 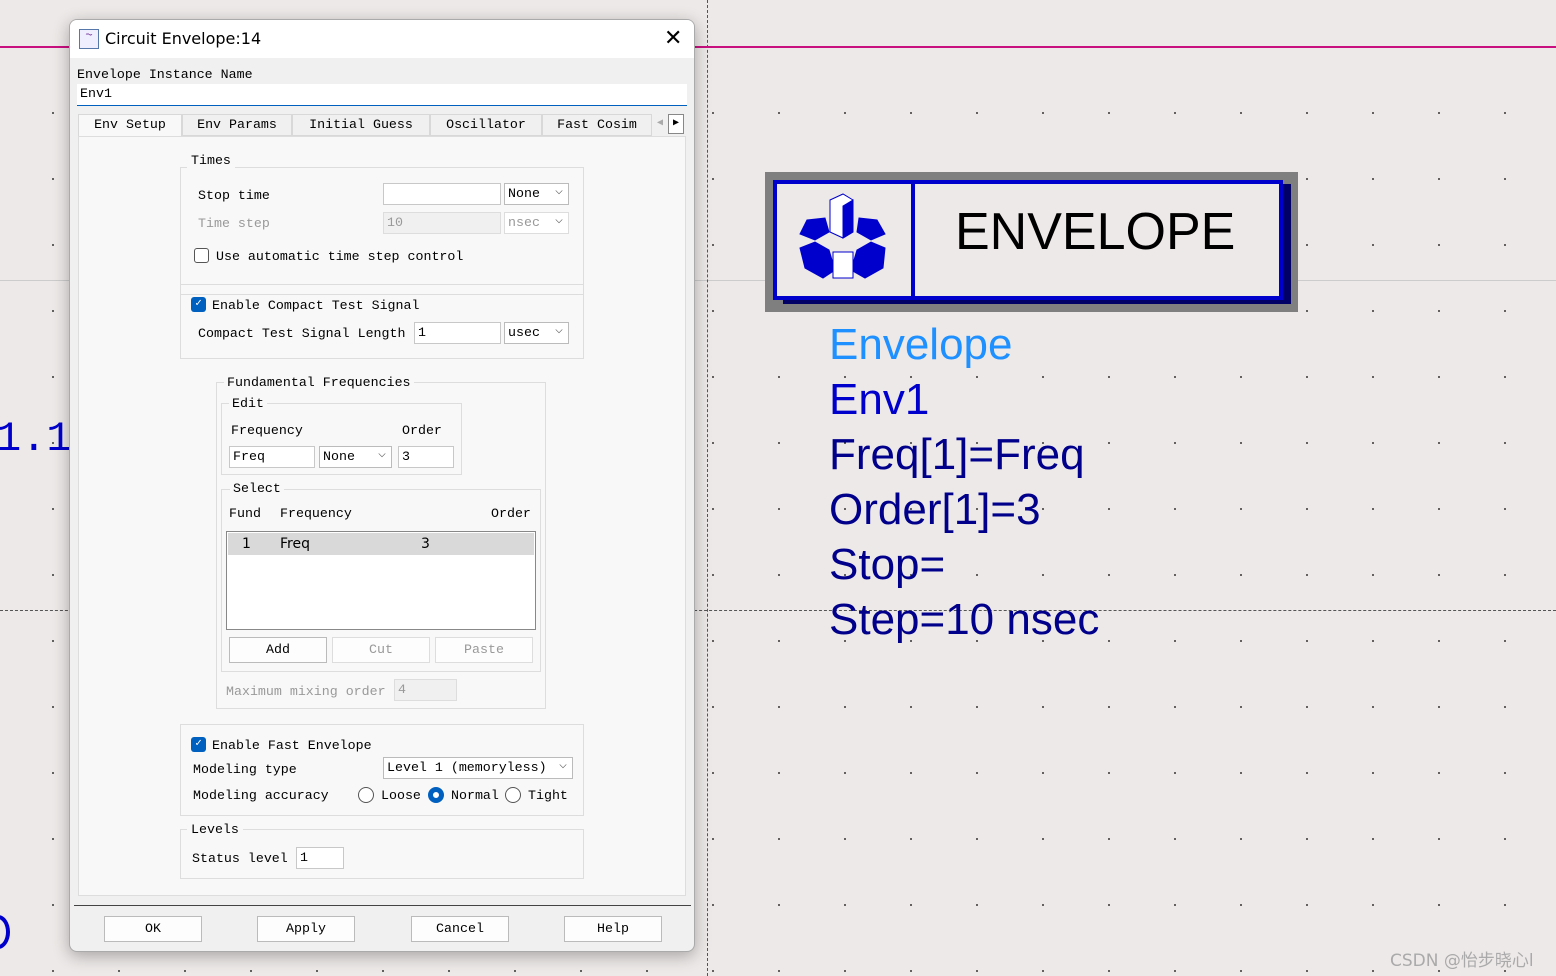 What do you see at coordinates (442, 194) in the screenshot?
I see `stop-time-input` at bounding box center [442, 194].